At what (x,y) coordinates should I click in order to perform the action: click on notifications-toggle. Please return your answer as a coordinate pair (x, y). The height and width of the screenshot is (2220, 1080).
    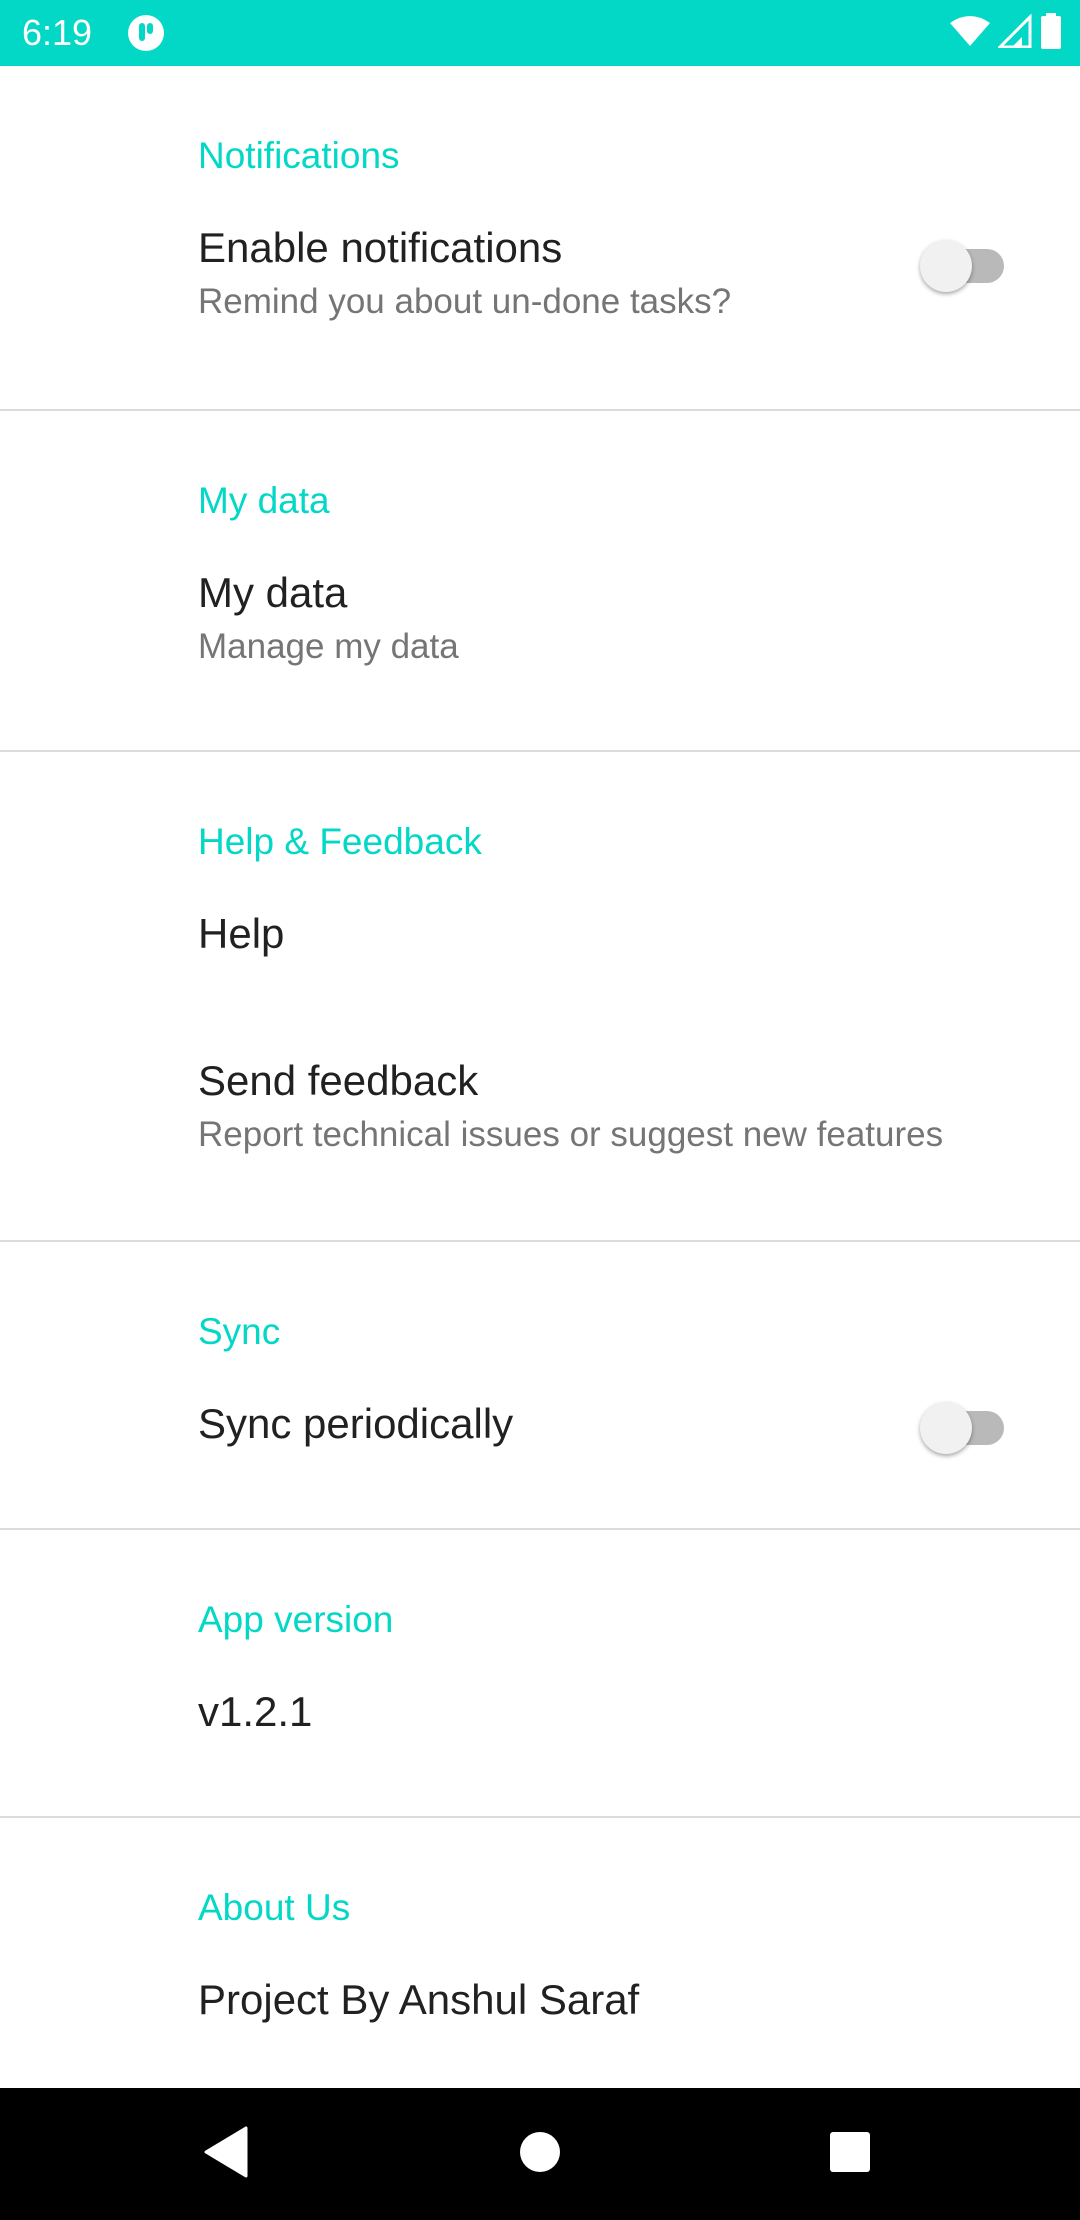
    Looking at the image, I should click on (963, 263).